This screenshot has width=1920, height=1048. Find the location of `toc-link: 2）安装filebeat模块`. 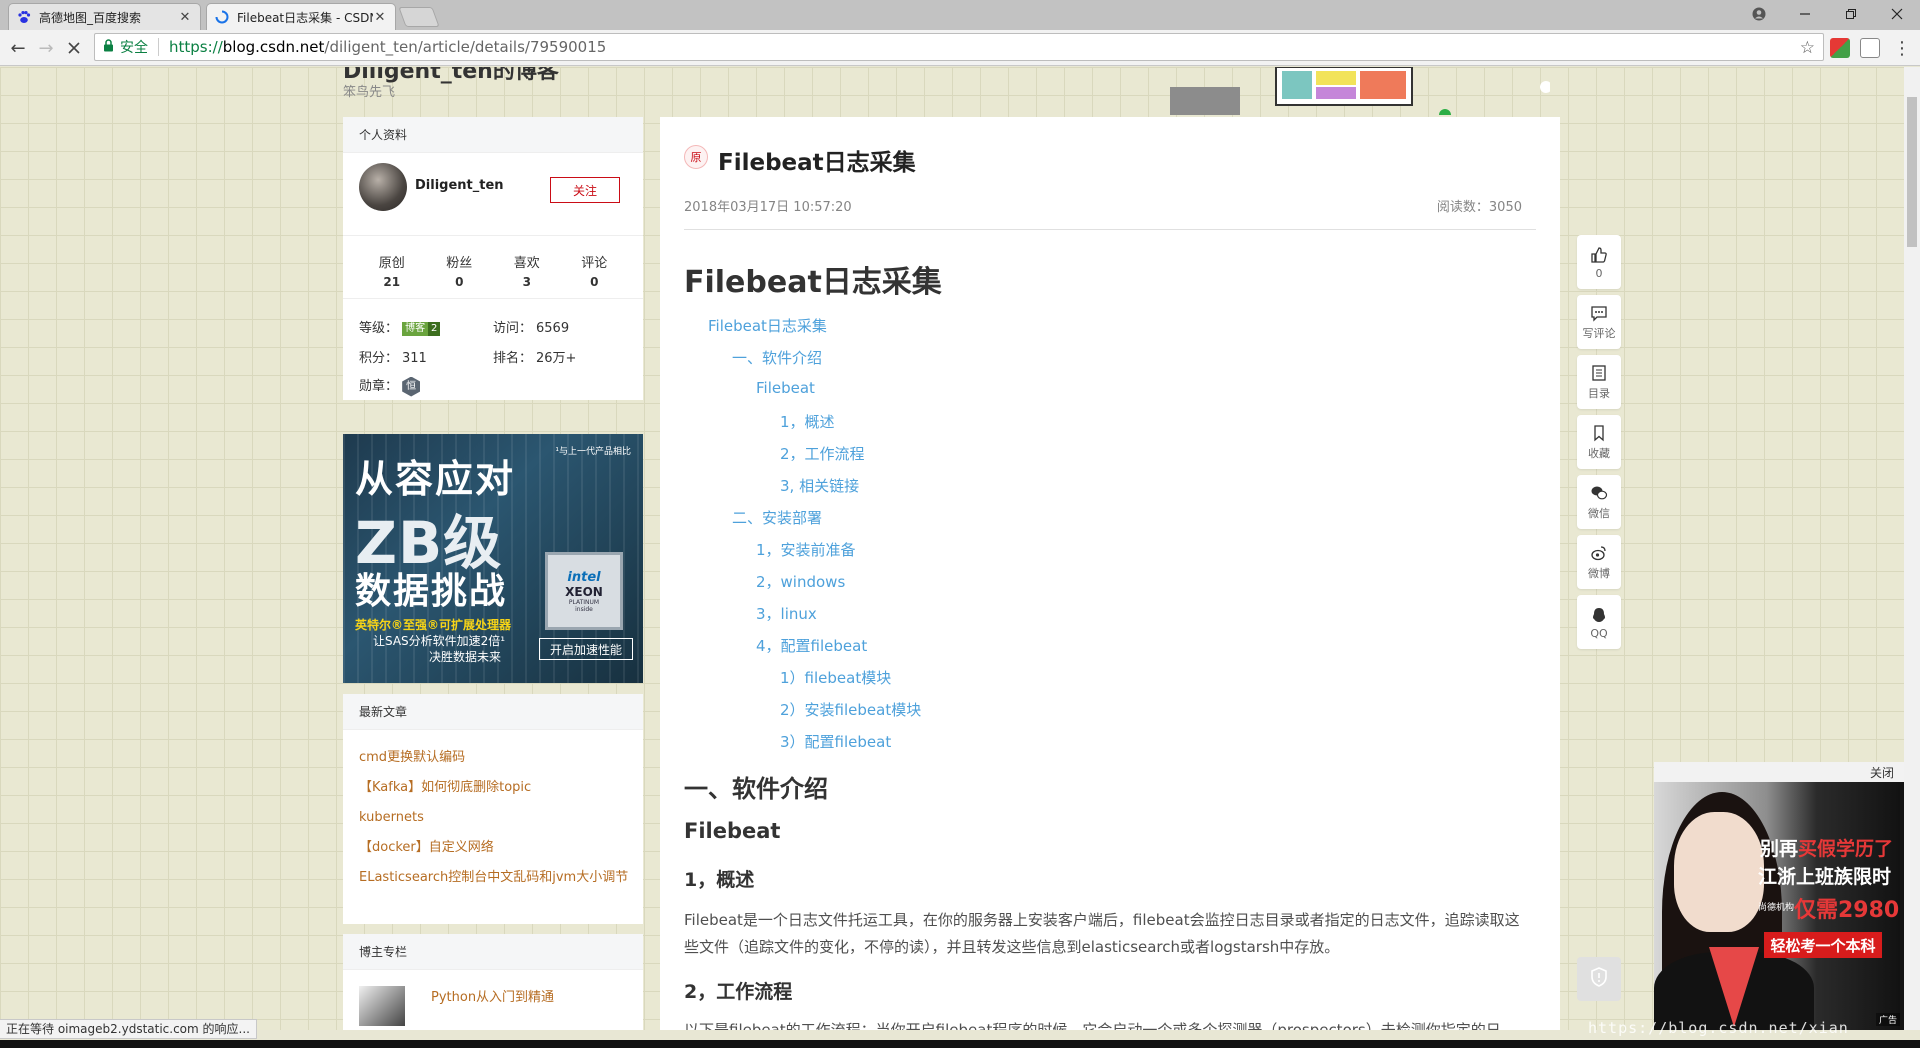

toc-link: 2）安装filebeat模块 is located at coordinates (850, 709).